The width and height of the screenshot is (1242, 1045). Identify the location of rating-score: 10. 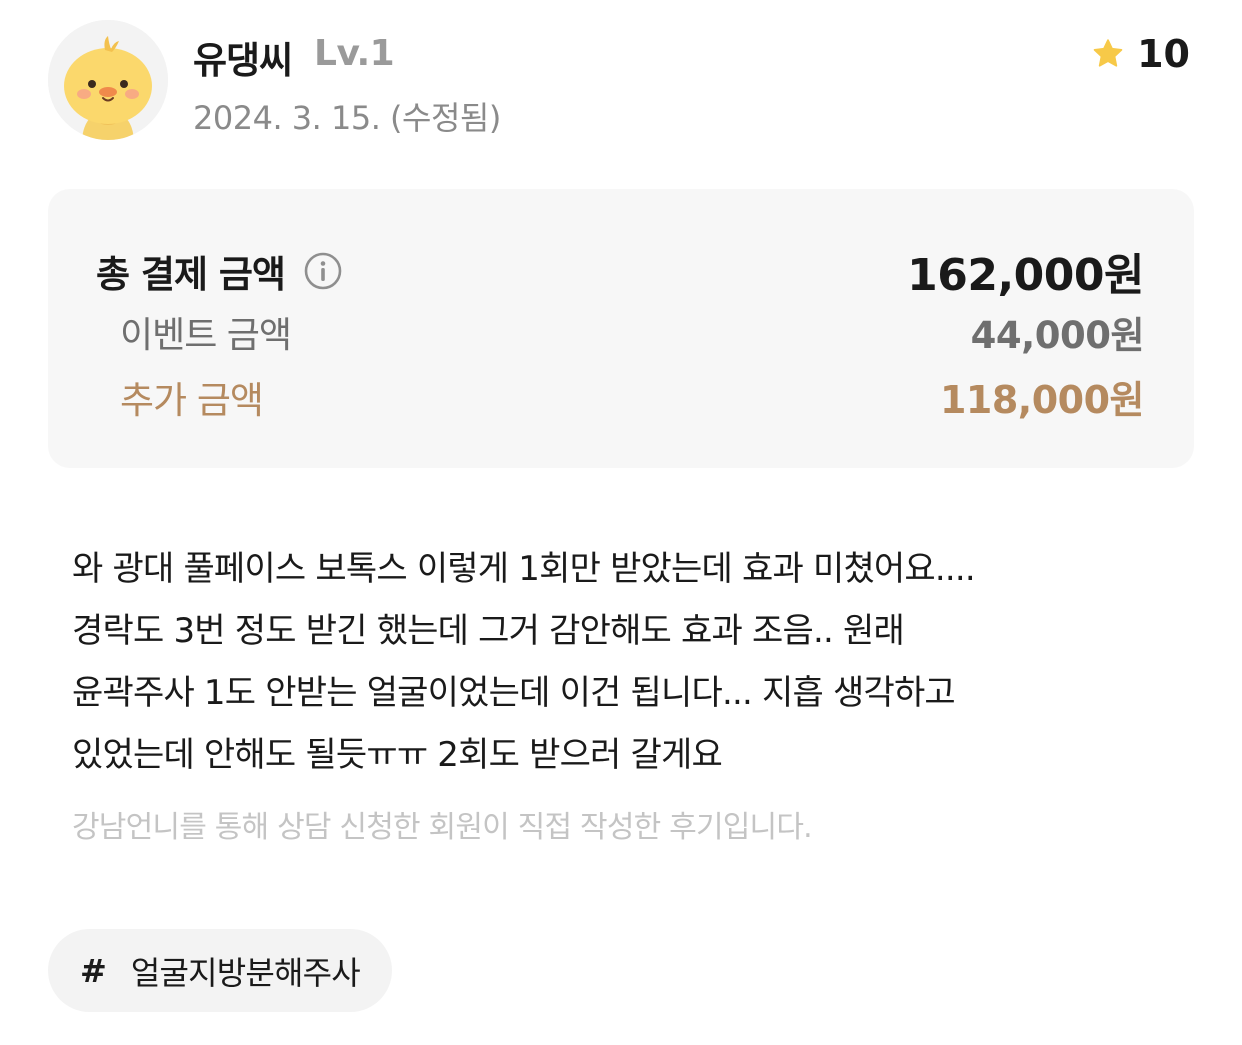
(1163, 54).